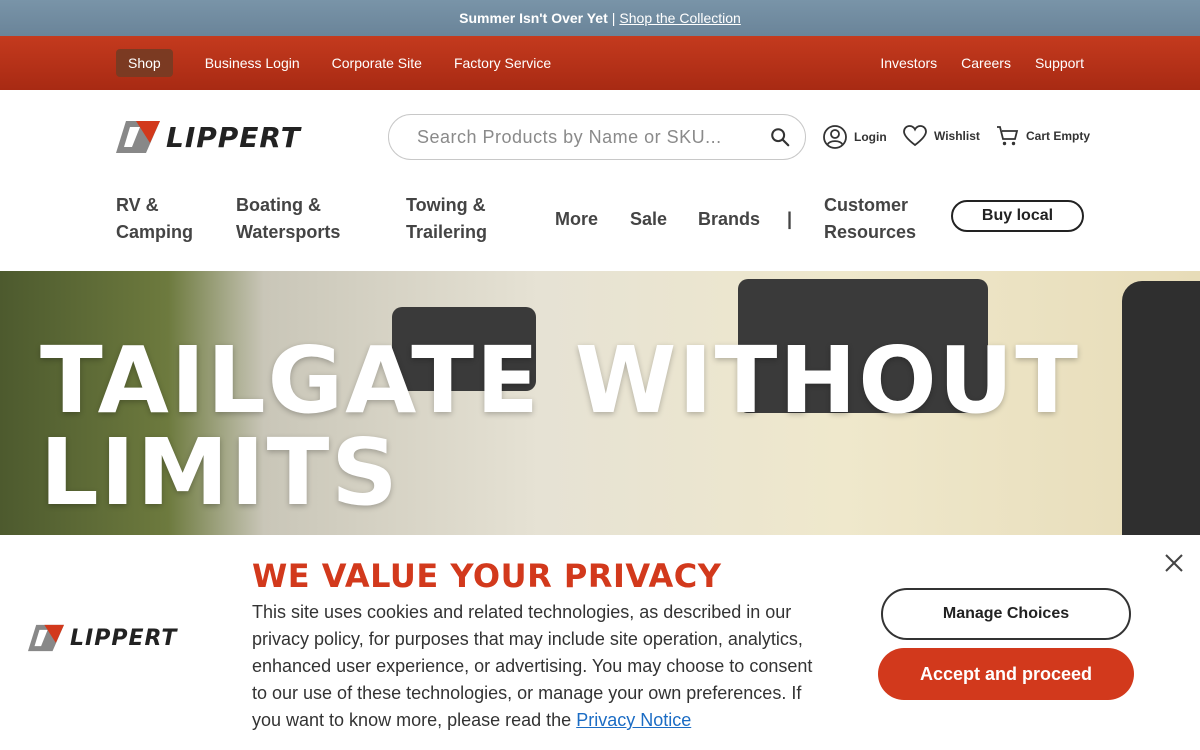  Describe the element at coordinates (560, 380) in the screenshot. I see `hero-title-line: TAILGATE WITHOUT` at that location.